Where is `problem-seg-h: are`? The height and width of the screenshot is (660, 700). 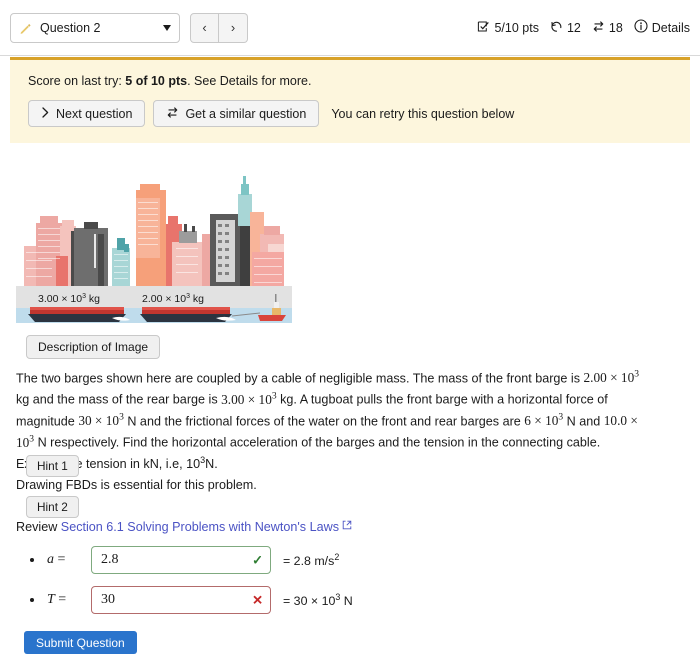
problem-seg-h: are is located at coordinates (513, 421).